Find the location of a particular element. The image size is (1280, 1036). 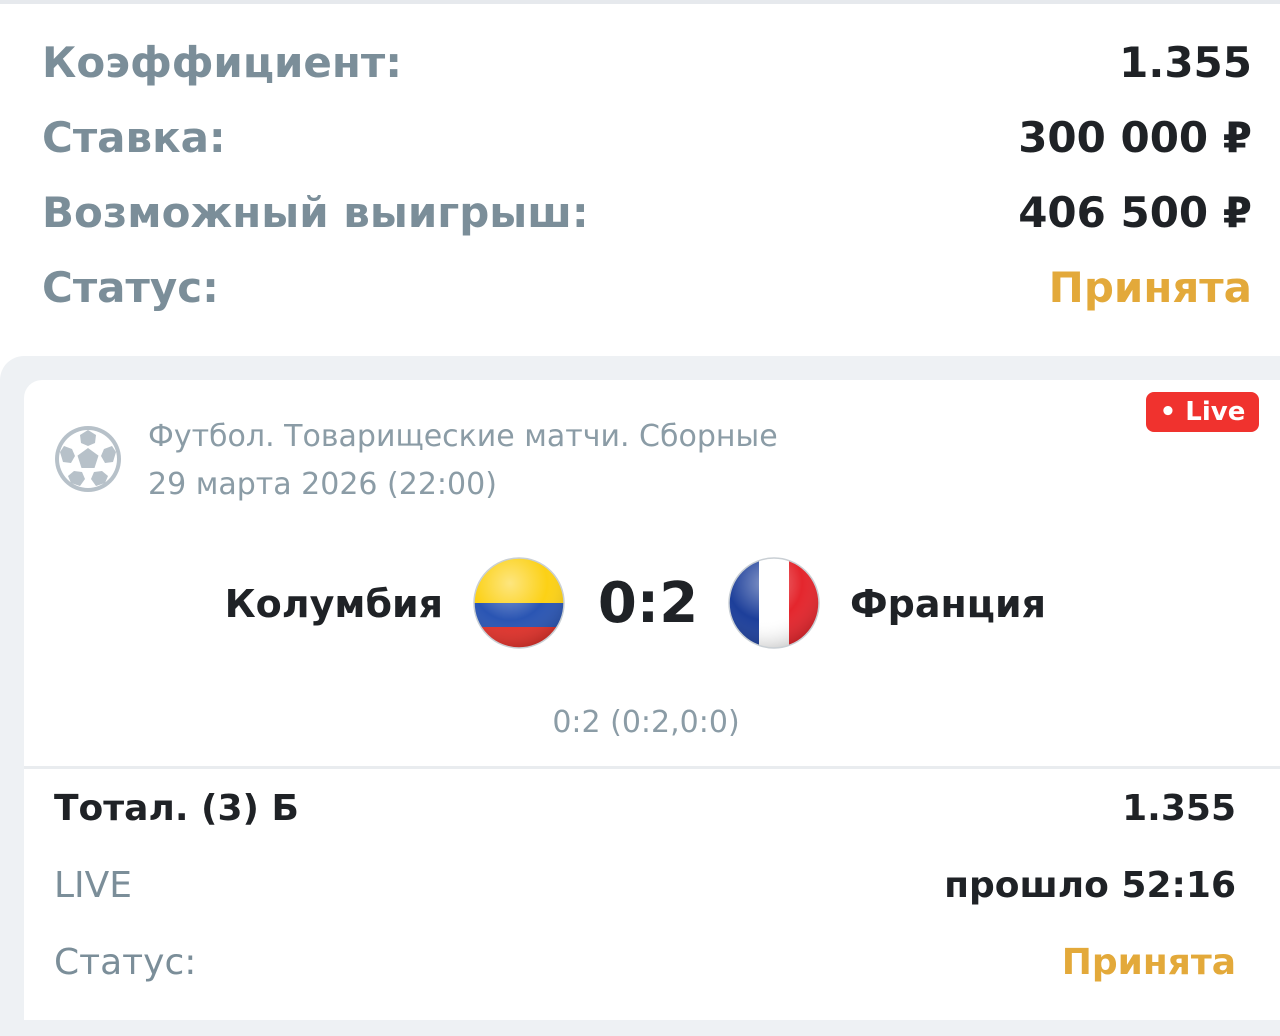

home-team-name: Колумбия is located at coordinates (333, 604).